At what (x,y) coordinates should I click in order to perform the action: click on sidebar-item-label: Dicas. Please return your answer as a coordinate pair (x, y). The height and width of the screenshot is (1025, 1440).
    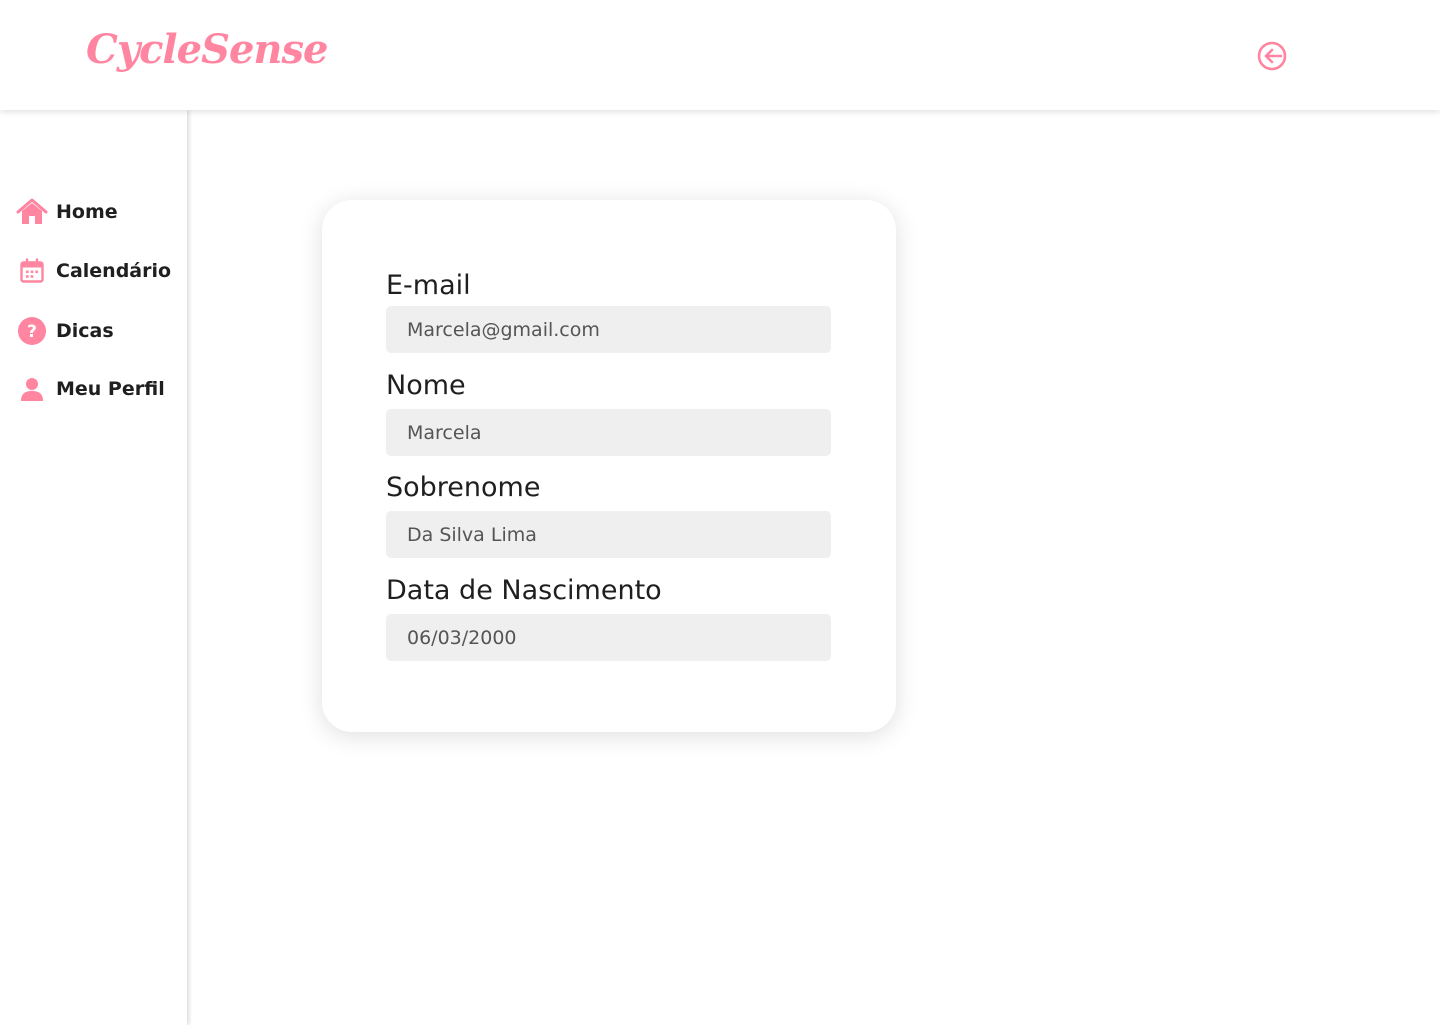
    Looking at the image, I should click on (85, 331).